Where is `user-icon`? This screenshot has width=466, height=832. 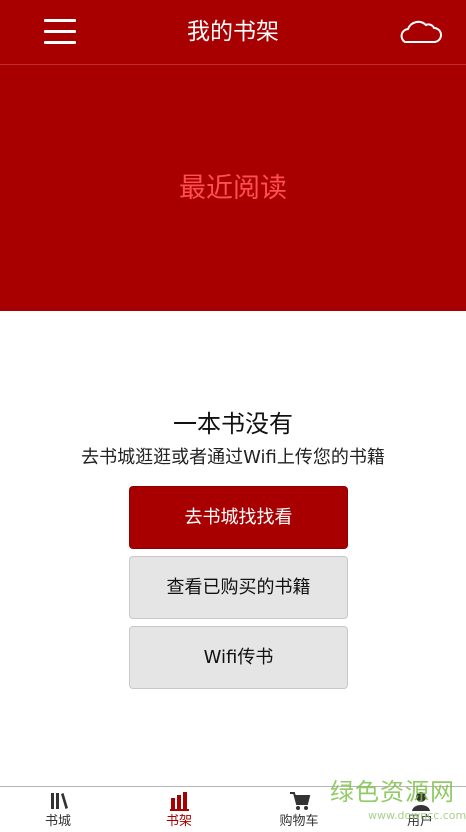 user-icon is located at coordinates (421, 801).